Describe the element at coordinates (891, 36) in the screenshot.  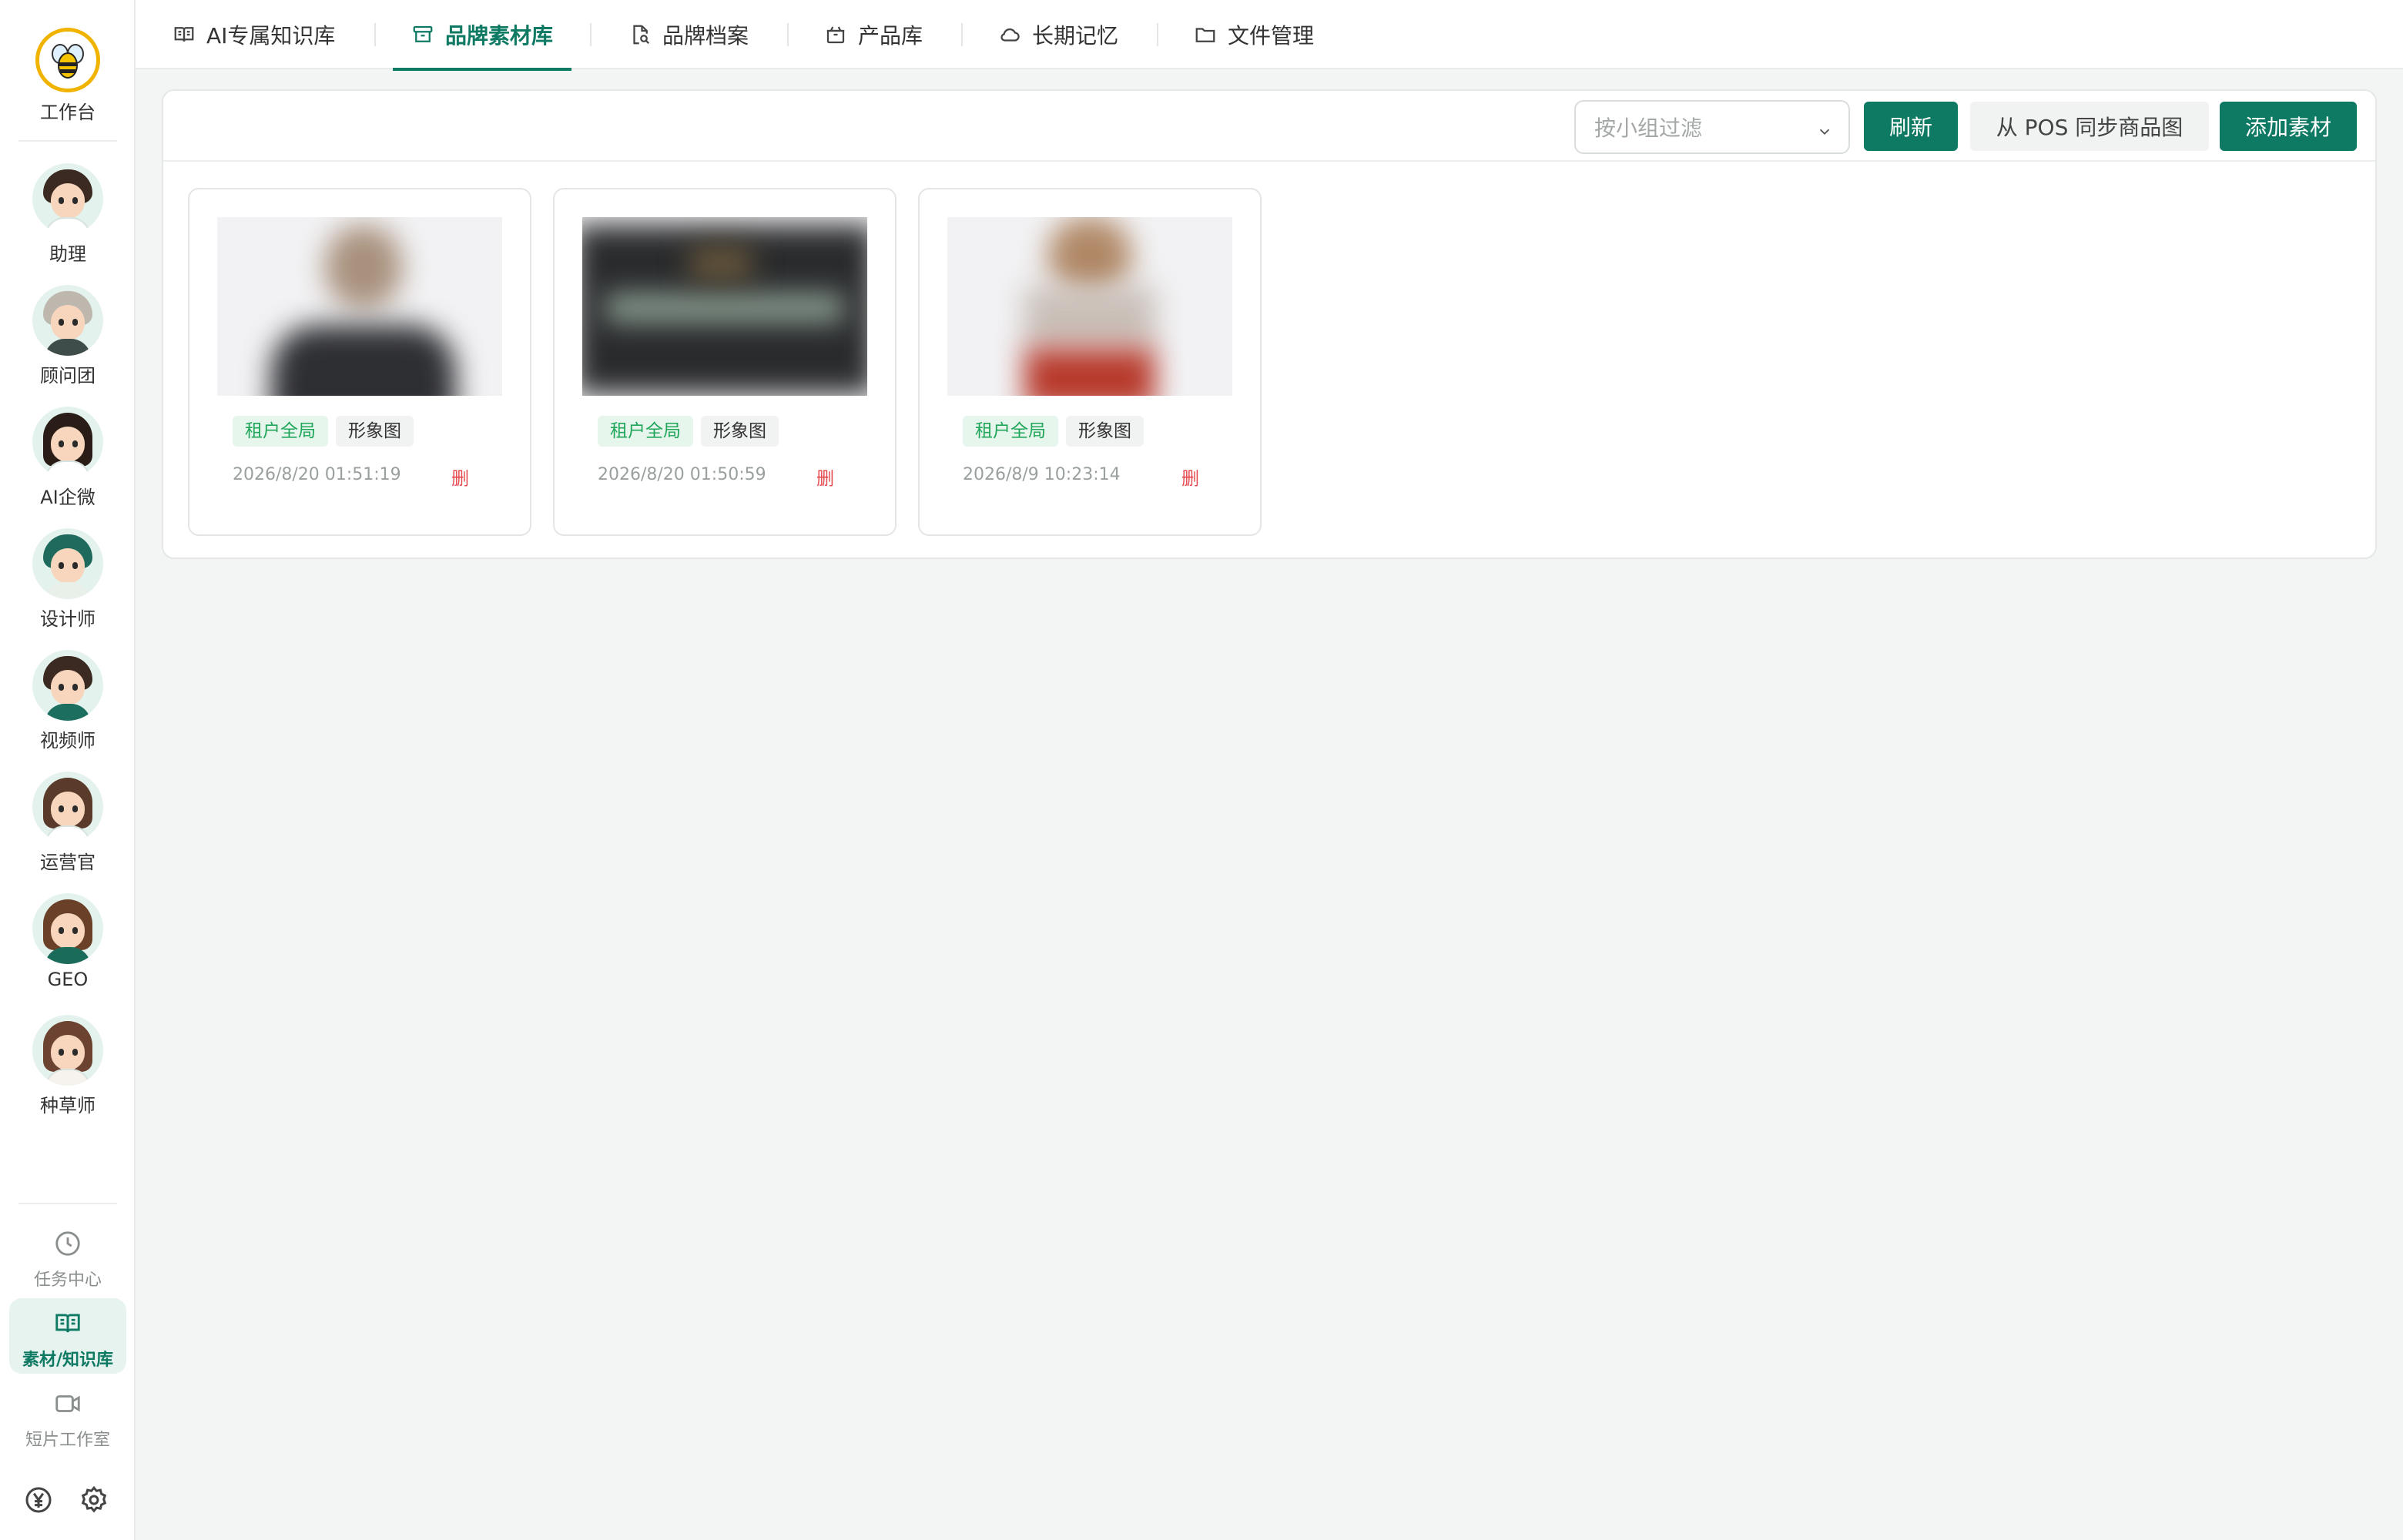
I see `tab-label: 产品库` at that location.